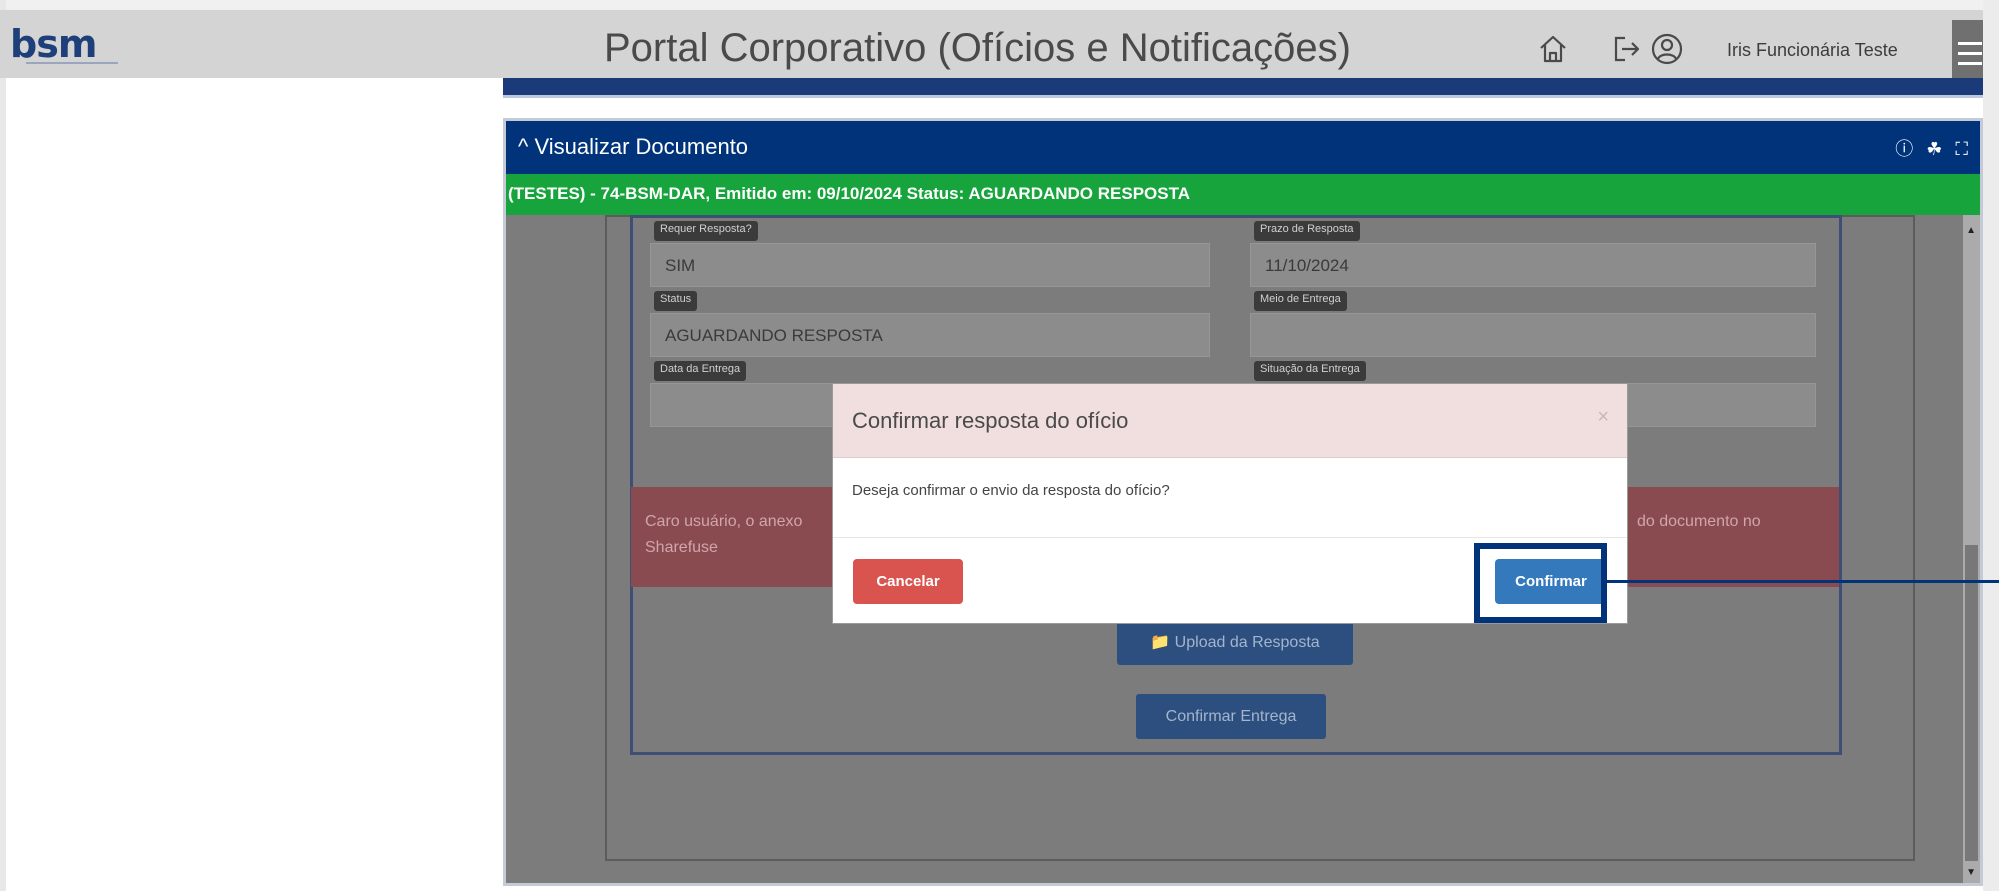 The image size is (1999, 891). What do you see at coordinates (1991, 445) in the screenshot?
I see `window-frame-right` at bounding box center [1991, 445].